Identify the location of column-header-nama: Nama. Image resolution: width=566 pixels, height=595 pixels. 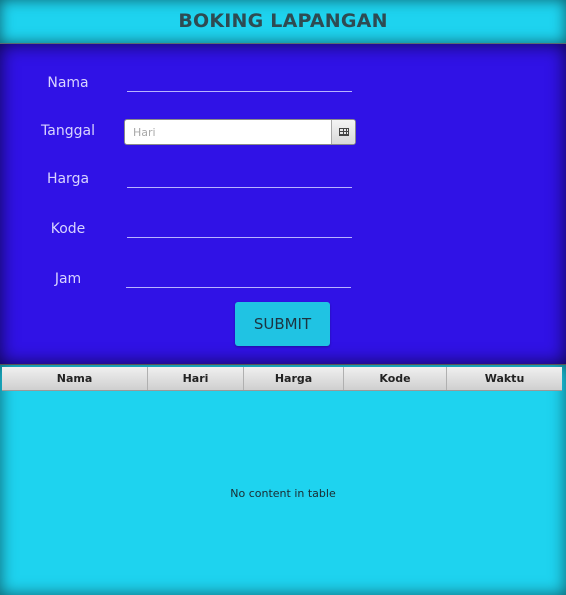
(75, 378).